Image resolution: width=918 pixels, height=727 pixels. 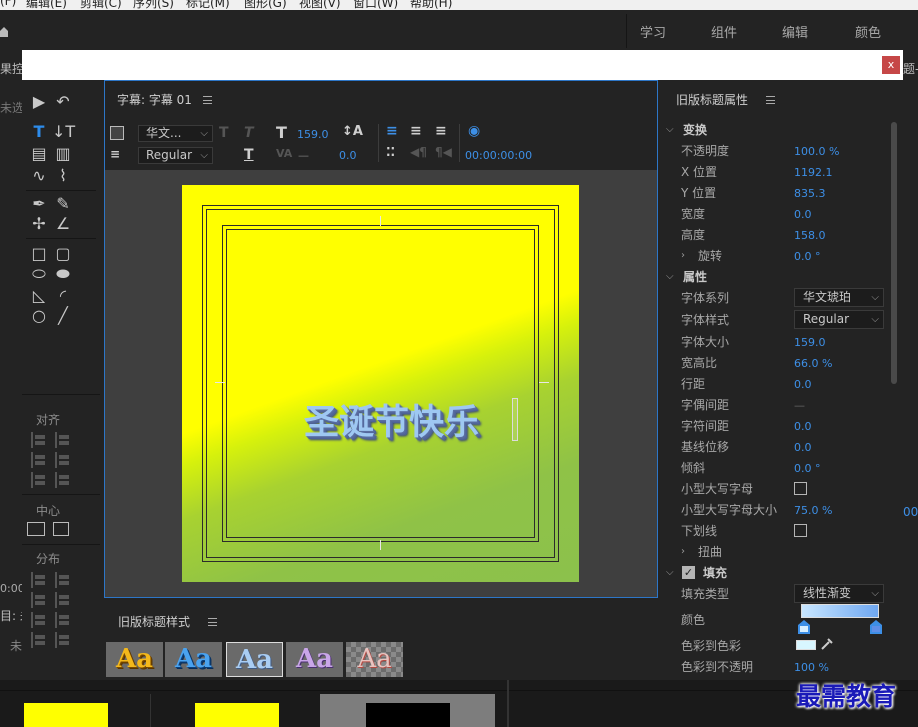 I want to click on align-right-icon, so click(x=63, y=440).